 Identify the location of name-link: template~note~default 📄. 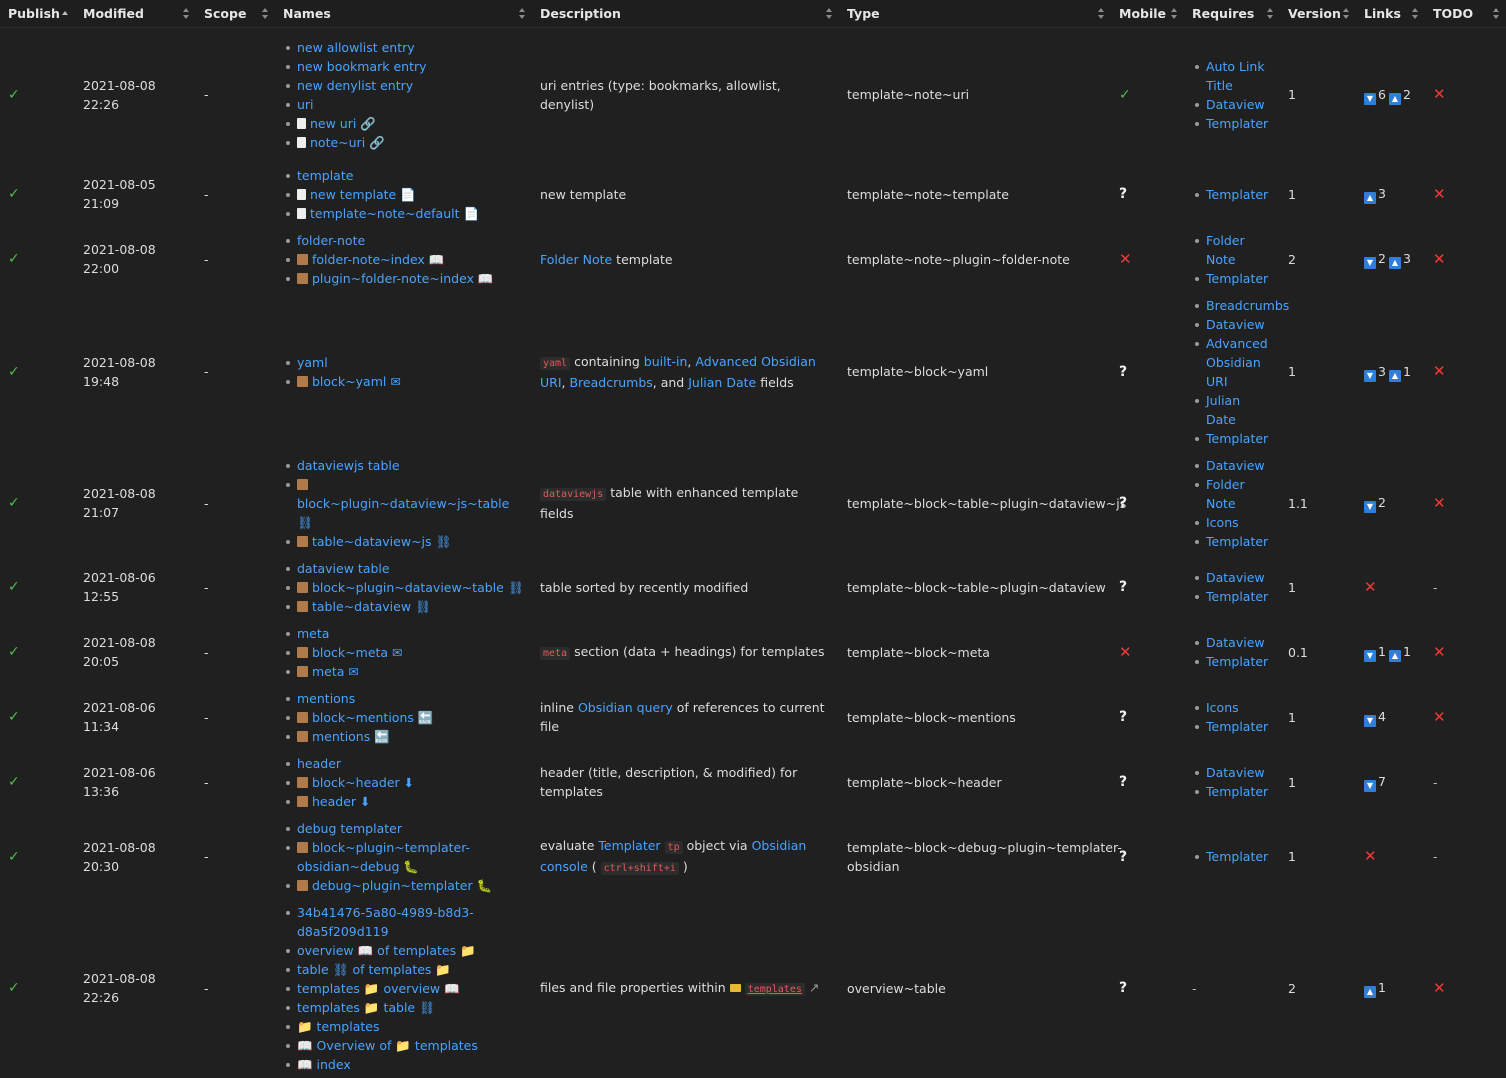
(394, 213).